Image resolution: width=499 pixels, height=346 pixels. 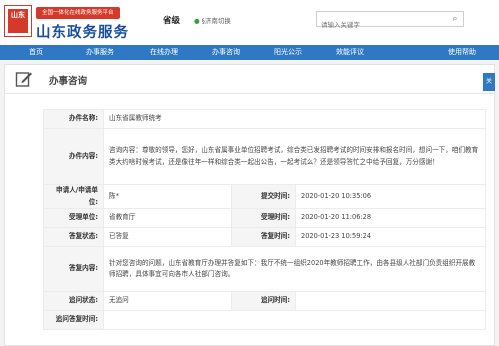 What do you see at coordinates (167, 196) in the screenshot?
I see `applicant-value: 陈*` at bounding box center [167, 196].